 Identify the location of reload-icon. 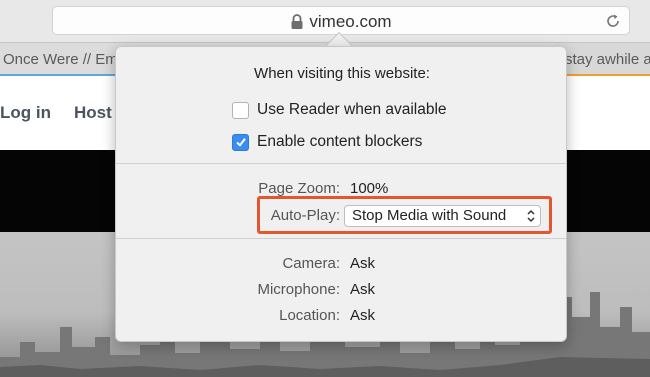
(613, 21).